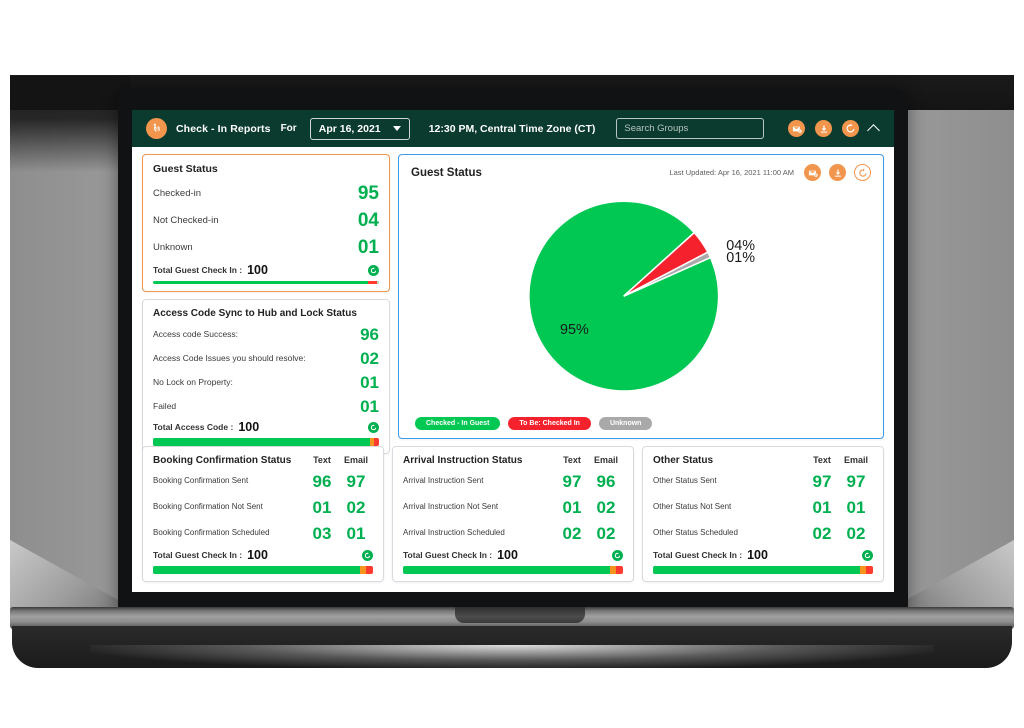 The height and width of the screenshot is (728, 1024). I want to click on card-title: Other Status, so click(683, 460).